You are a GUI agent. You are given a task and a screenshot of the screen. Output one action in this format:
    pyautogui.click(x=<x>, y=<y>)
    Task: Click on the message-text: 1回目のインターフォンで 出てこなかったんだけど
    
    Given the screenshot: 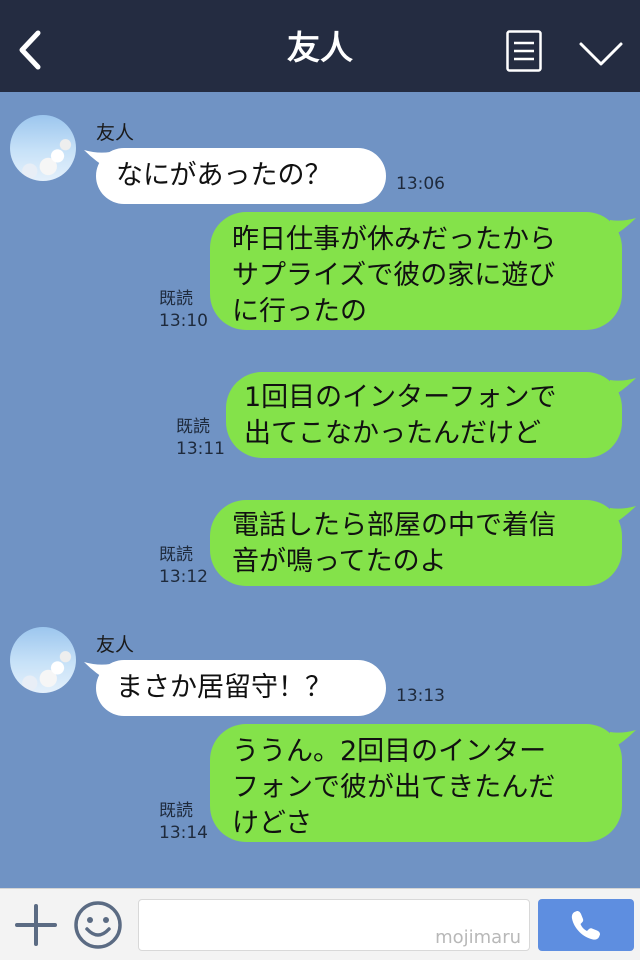 What is the action you would take?
    pyautogui.click(x=400, y=415)
    